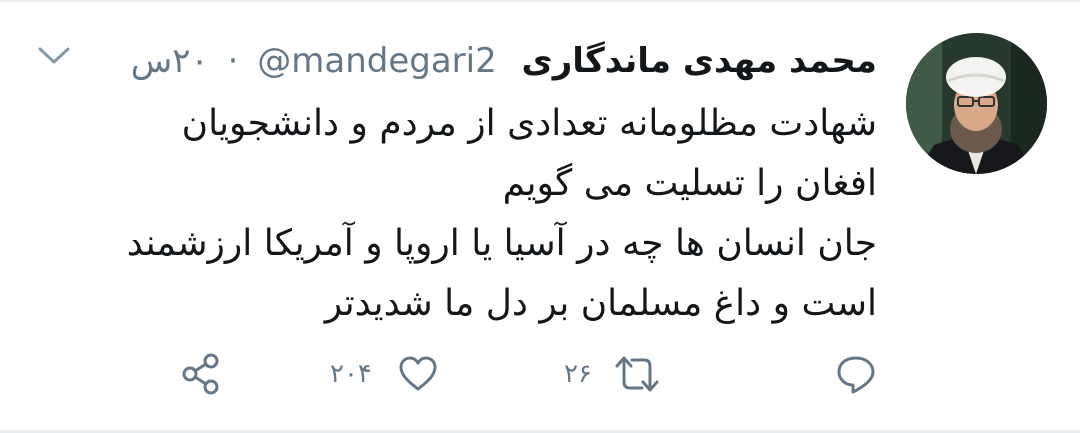 This screenshot has width=1080, height=433. I want to click on retweet-count: ۲۶, so click(578, 374).